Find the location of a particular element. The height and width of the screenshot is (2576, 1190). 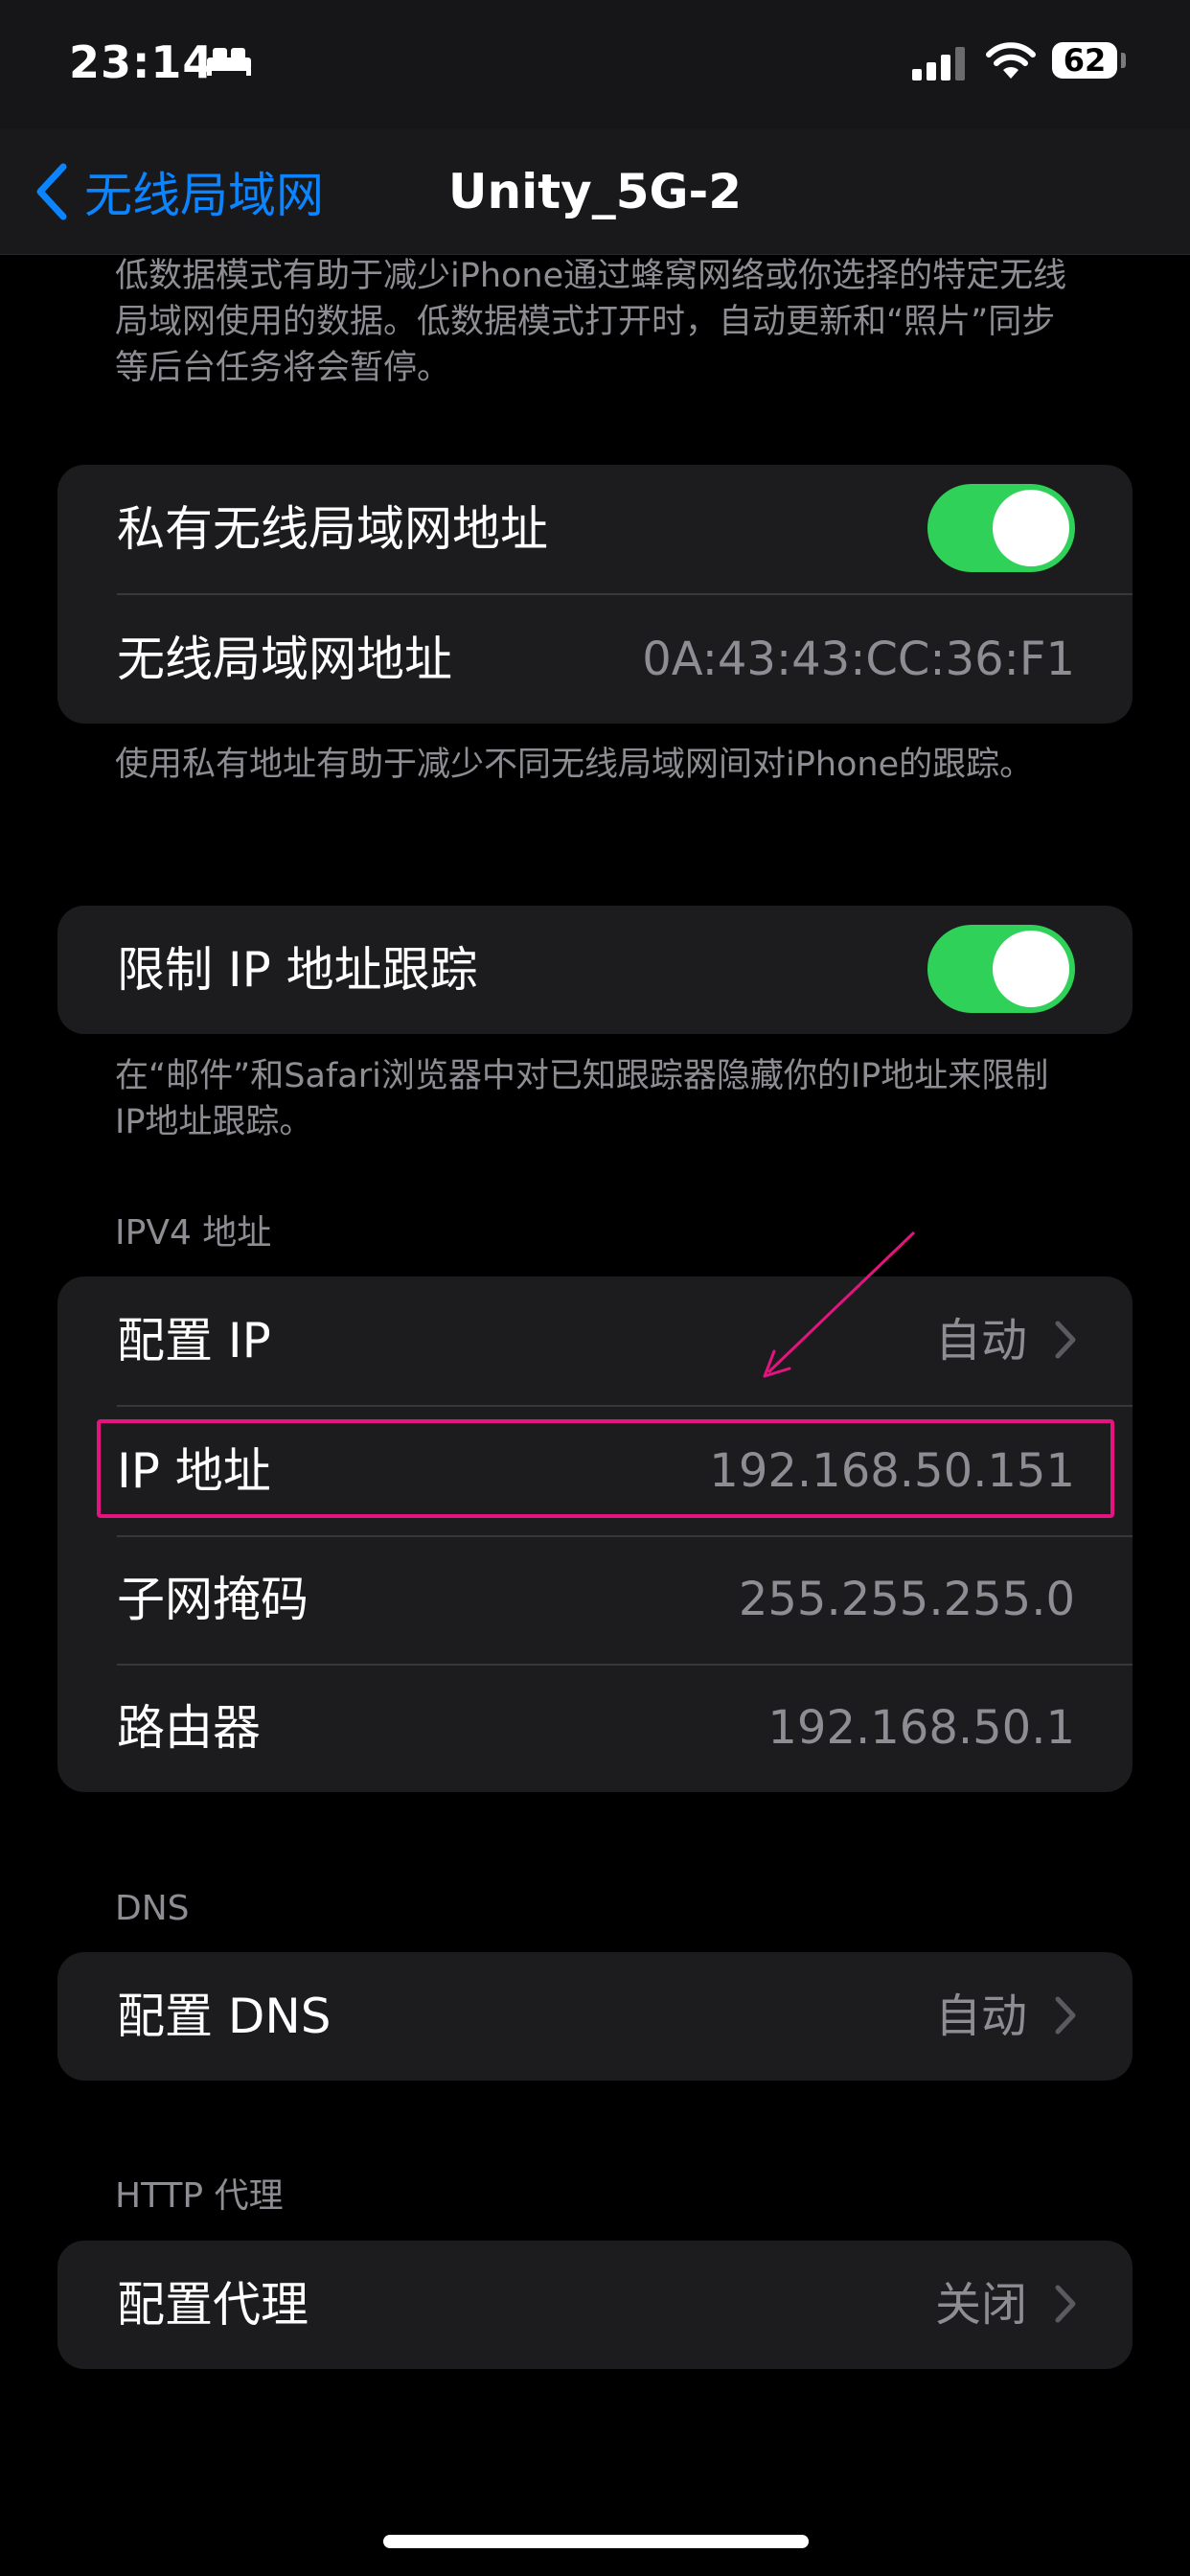

wifi-address-value: 0A:43:43:CC:36:F1 is located at coordinates (858, 659).